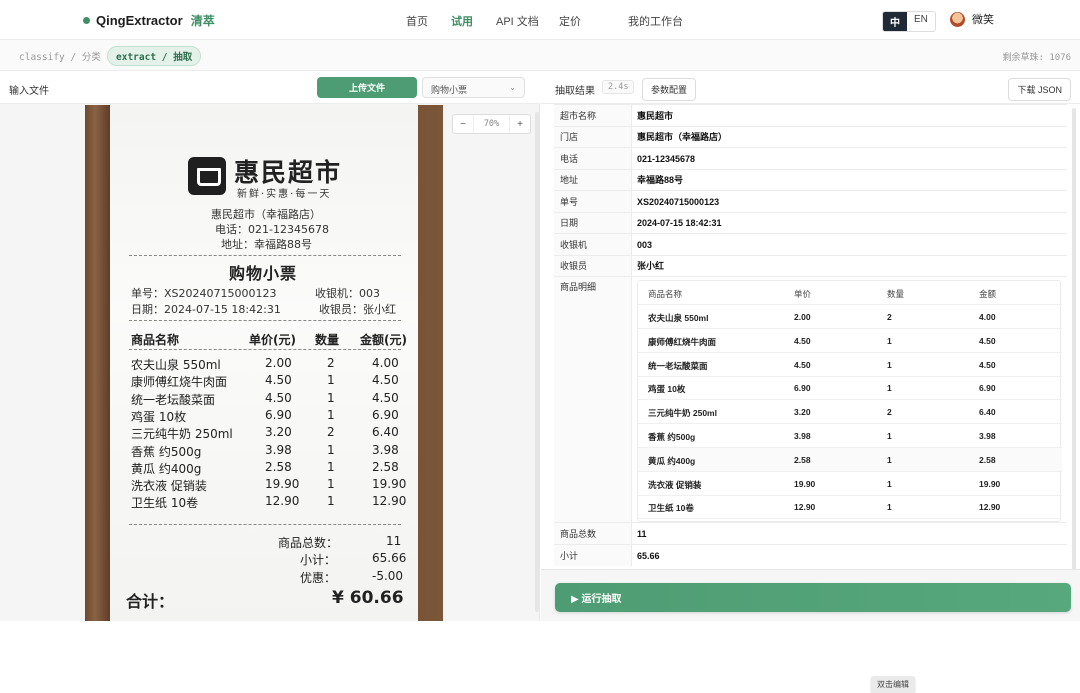 Image resolution: width=1080 pixels, height=693 pixels. Describe the element at coordinates (593, 223) in the screenshot. I see `result-field-key: 日期` at that location.